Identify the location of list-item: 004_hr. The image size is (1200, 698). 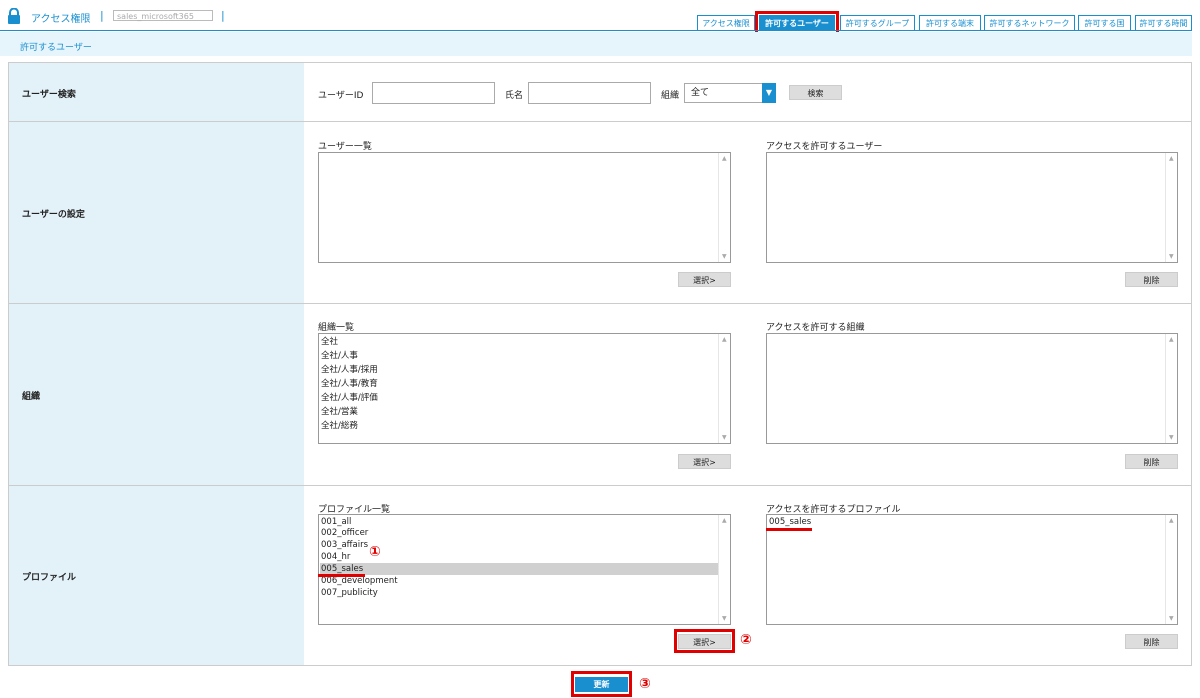
(335, 557).